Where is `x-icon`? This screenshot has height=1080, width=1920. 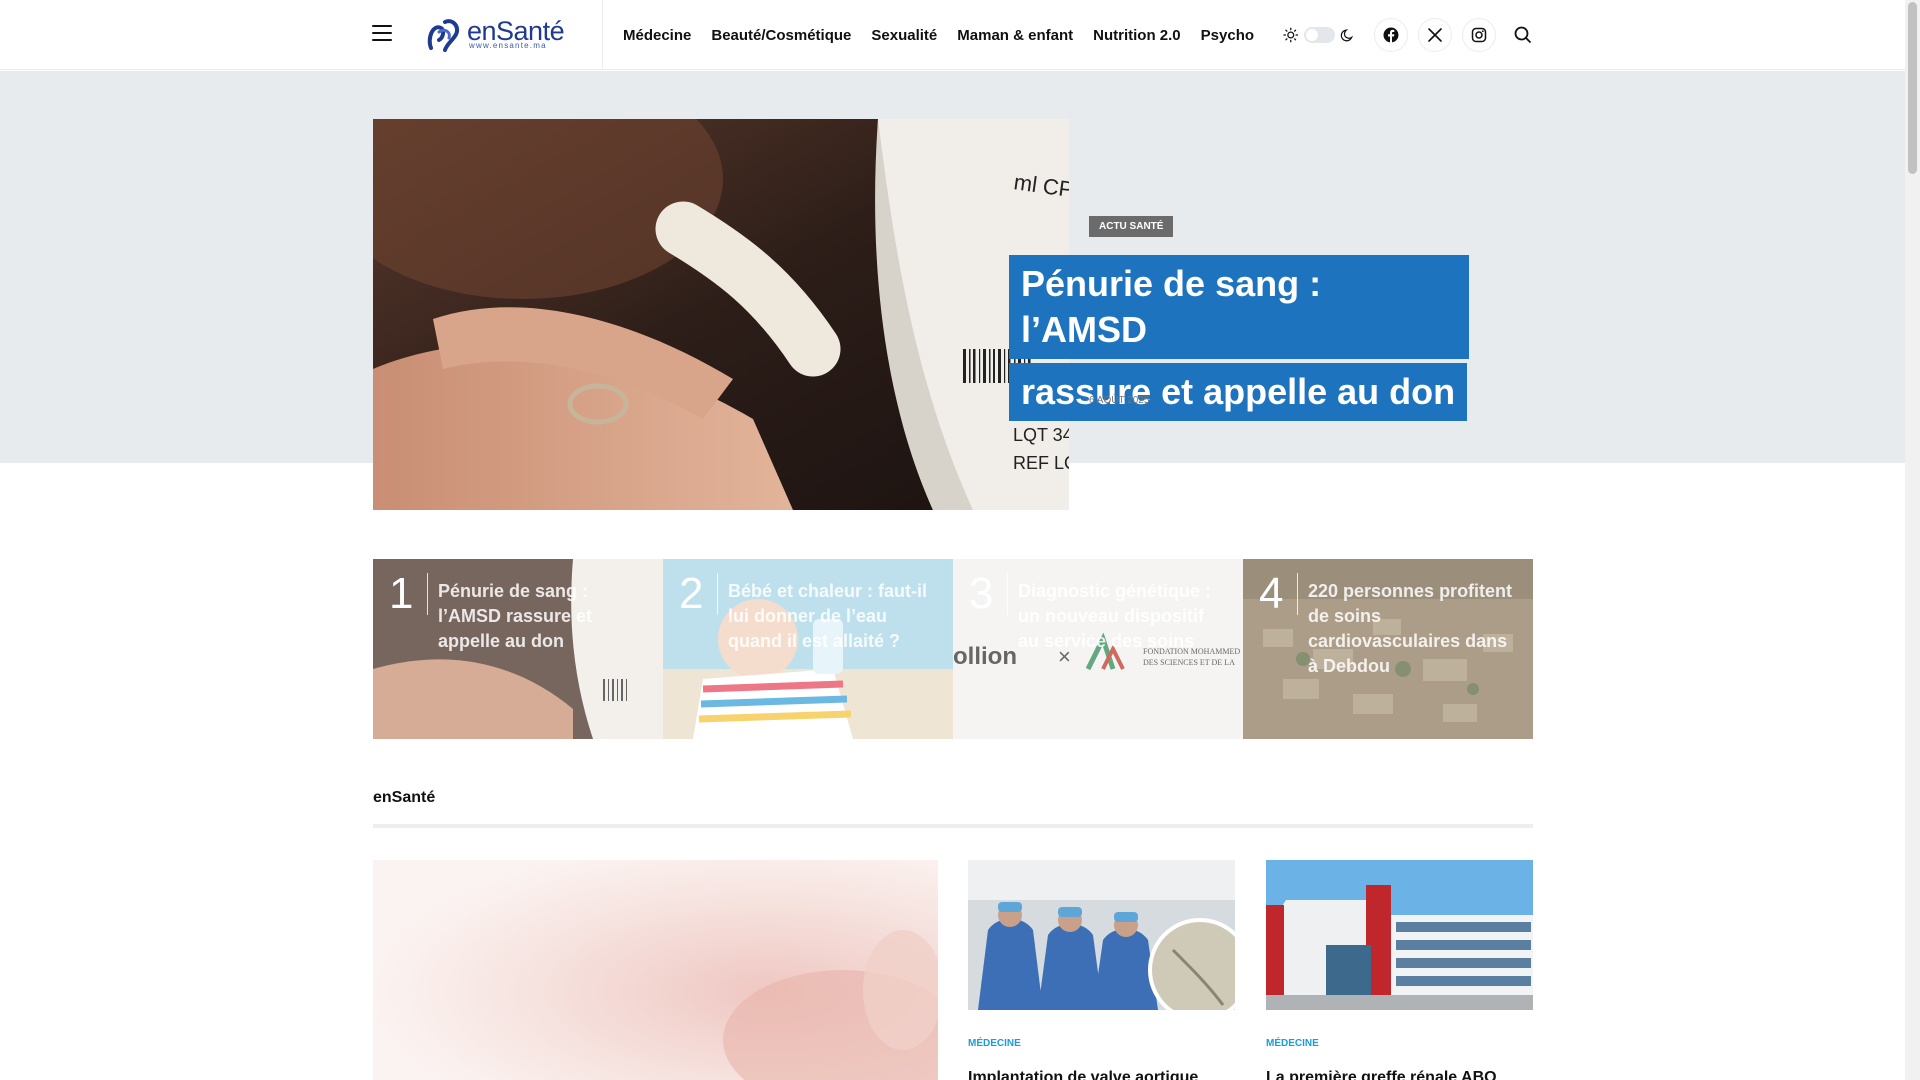
x-icon is located at coordinates (1435, 35).